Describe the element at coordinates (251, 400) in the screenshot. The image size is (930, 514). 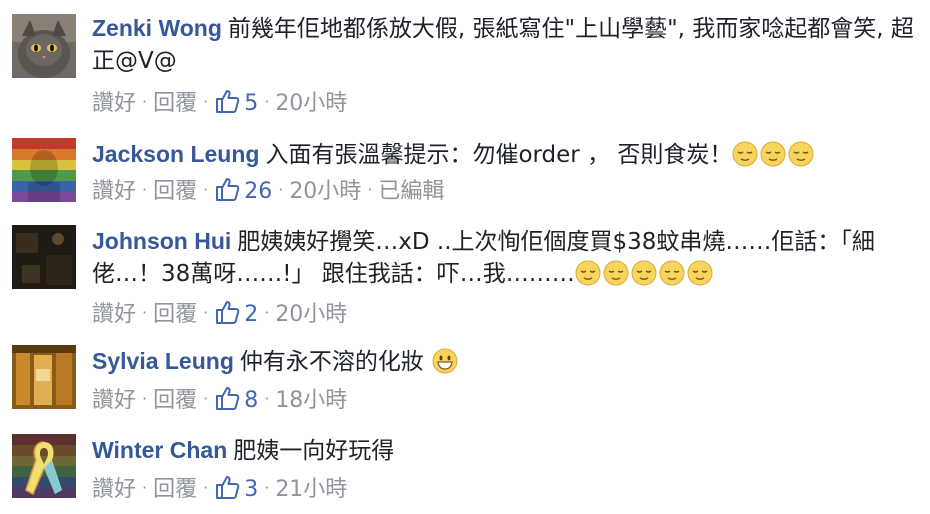
I see `like-count: 8` at that location.